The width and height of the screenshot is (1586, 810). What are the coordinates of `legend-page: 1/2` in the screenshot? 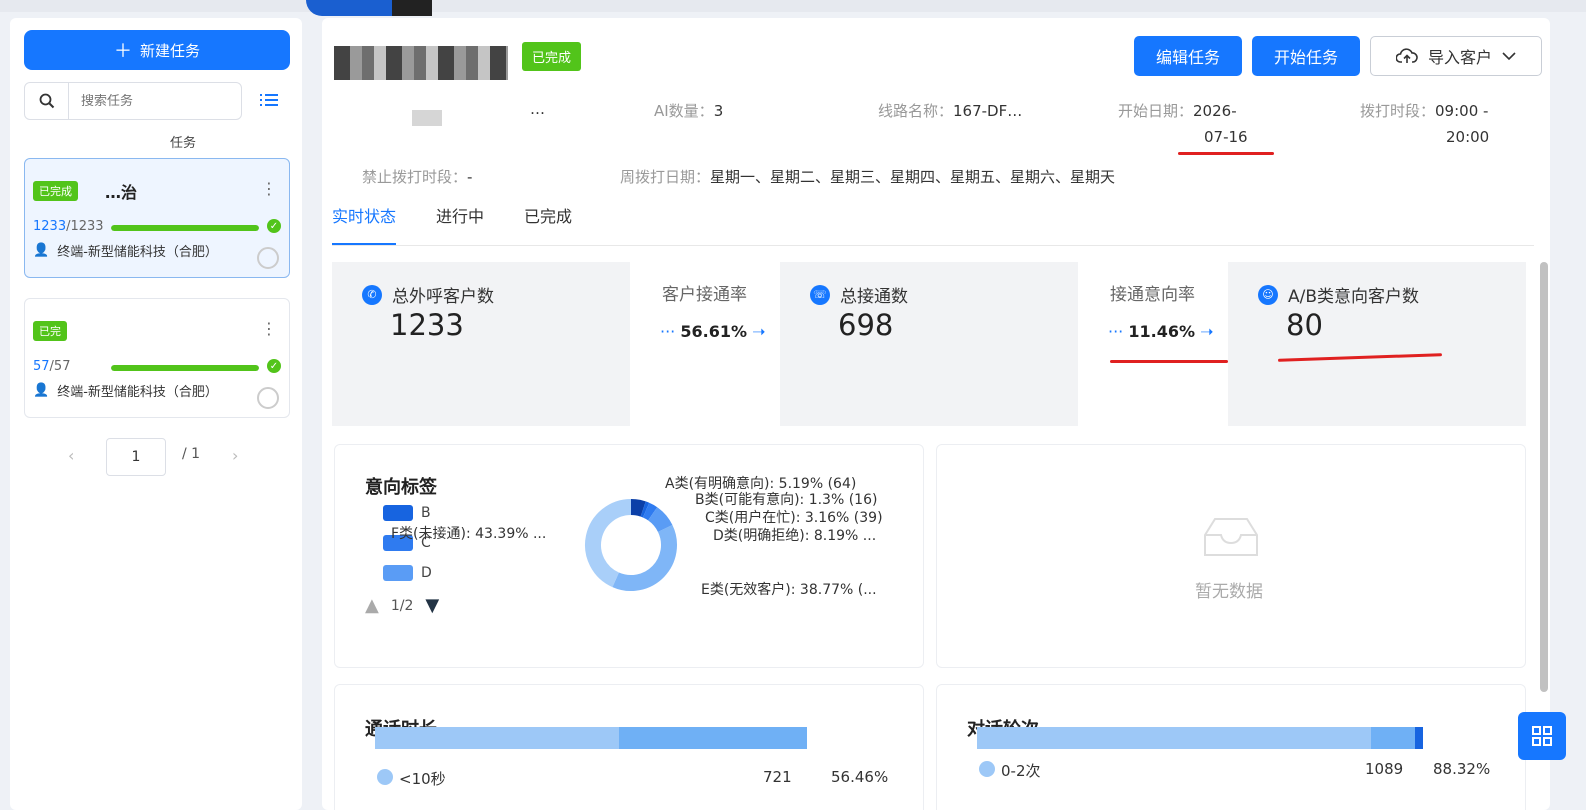 It's located at (402, 605).